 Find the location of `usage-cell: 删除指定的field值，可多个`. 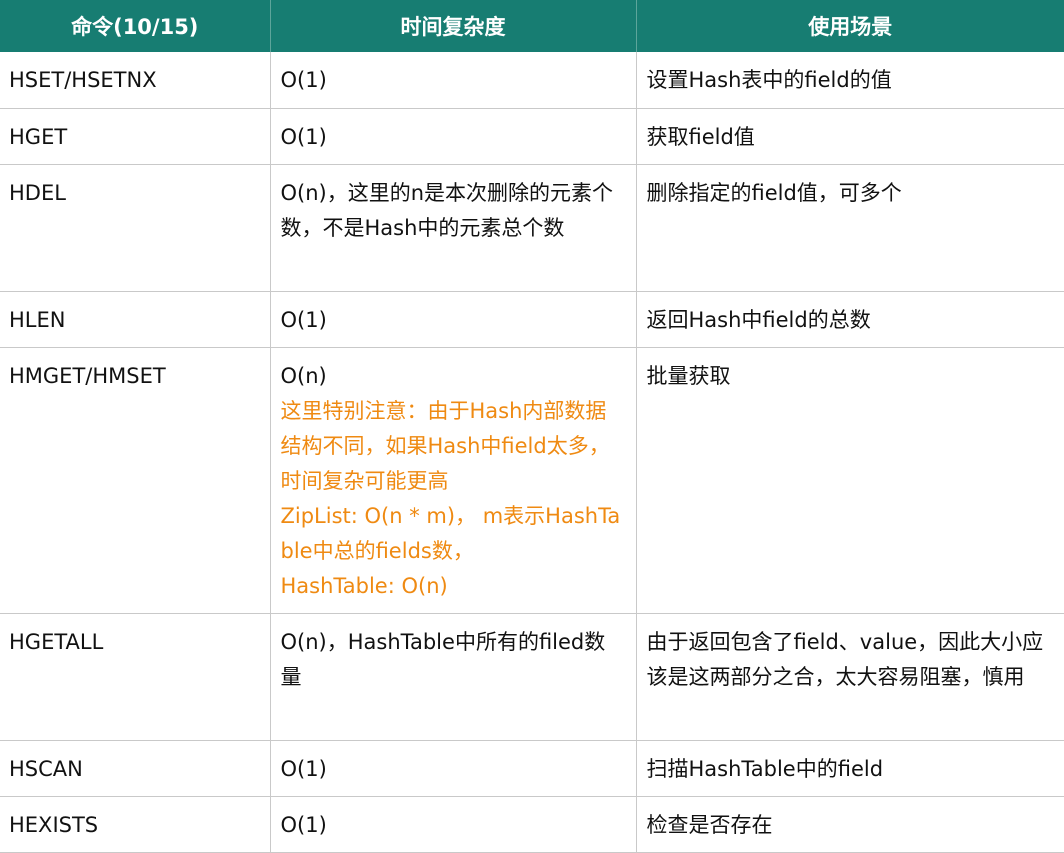

usage-cell: 删除指定的field值，可多个 is located at coordinates (850, 228).